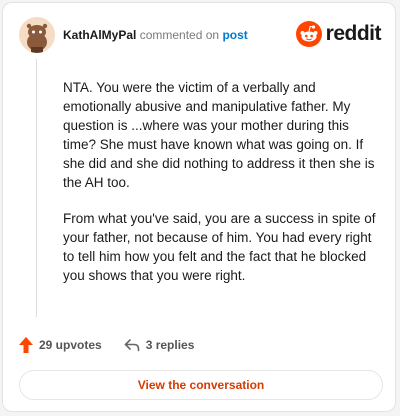 This screenshot has height=416, width=400. What do you see at coordinates (353, 33) in the screenshot?
I see `brand-name: reddit` at bounding box center [353, 33].